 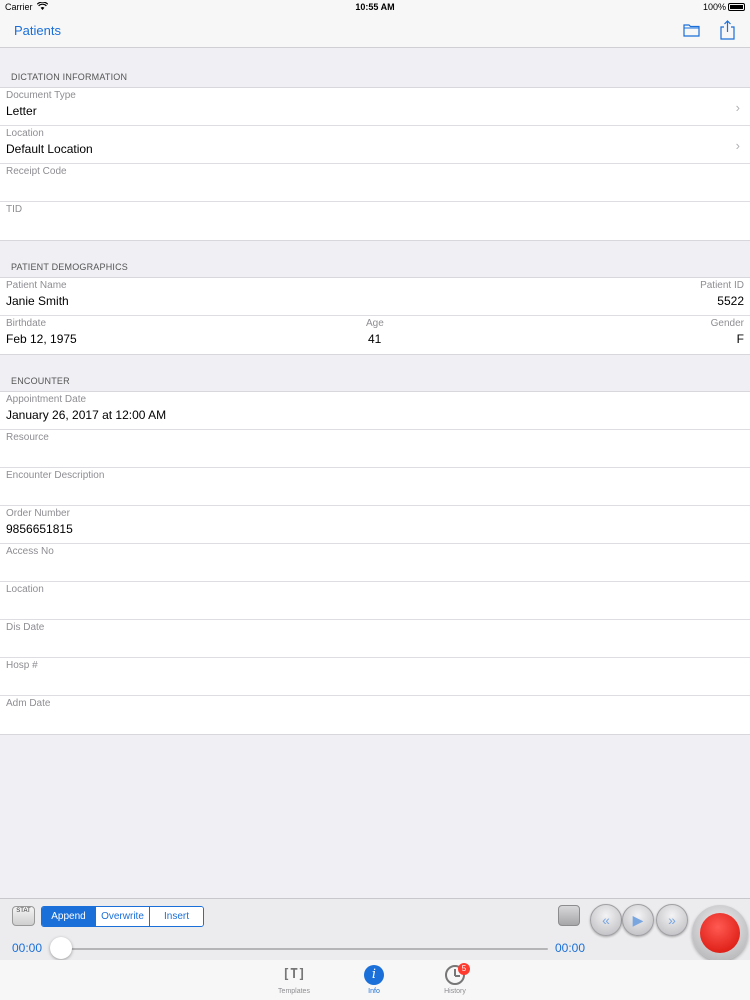 What do you see at coordinates (375, 67) in the screenshot?
I see `section-header-dictation: DICTATION INFORMATION` at bounding box center [375, 67].